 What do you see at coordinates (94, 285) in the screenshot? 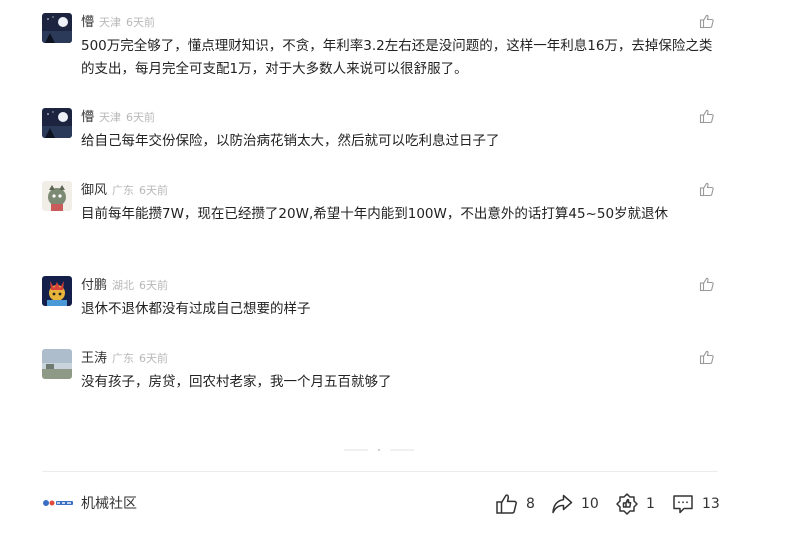
I see `username: 付鹏` at bounding box center [94, 285].